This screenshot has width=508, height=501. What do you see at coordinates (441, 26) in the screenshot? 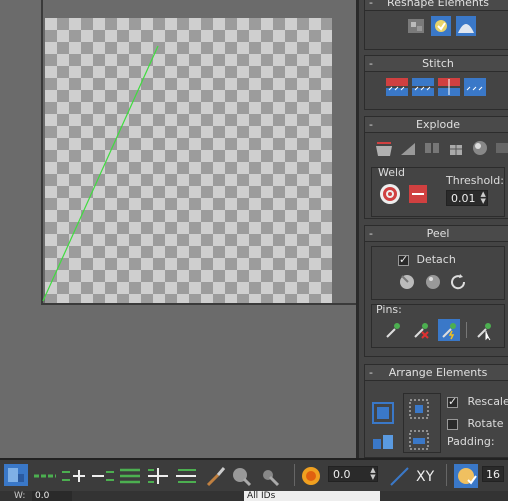
I see `relax-icon` at bounding box center [441, 26].